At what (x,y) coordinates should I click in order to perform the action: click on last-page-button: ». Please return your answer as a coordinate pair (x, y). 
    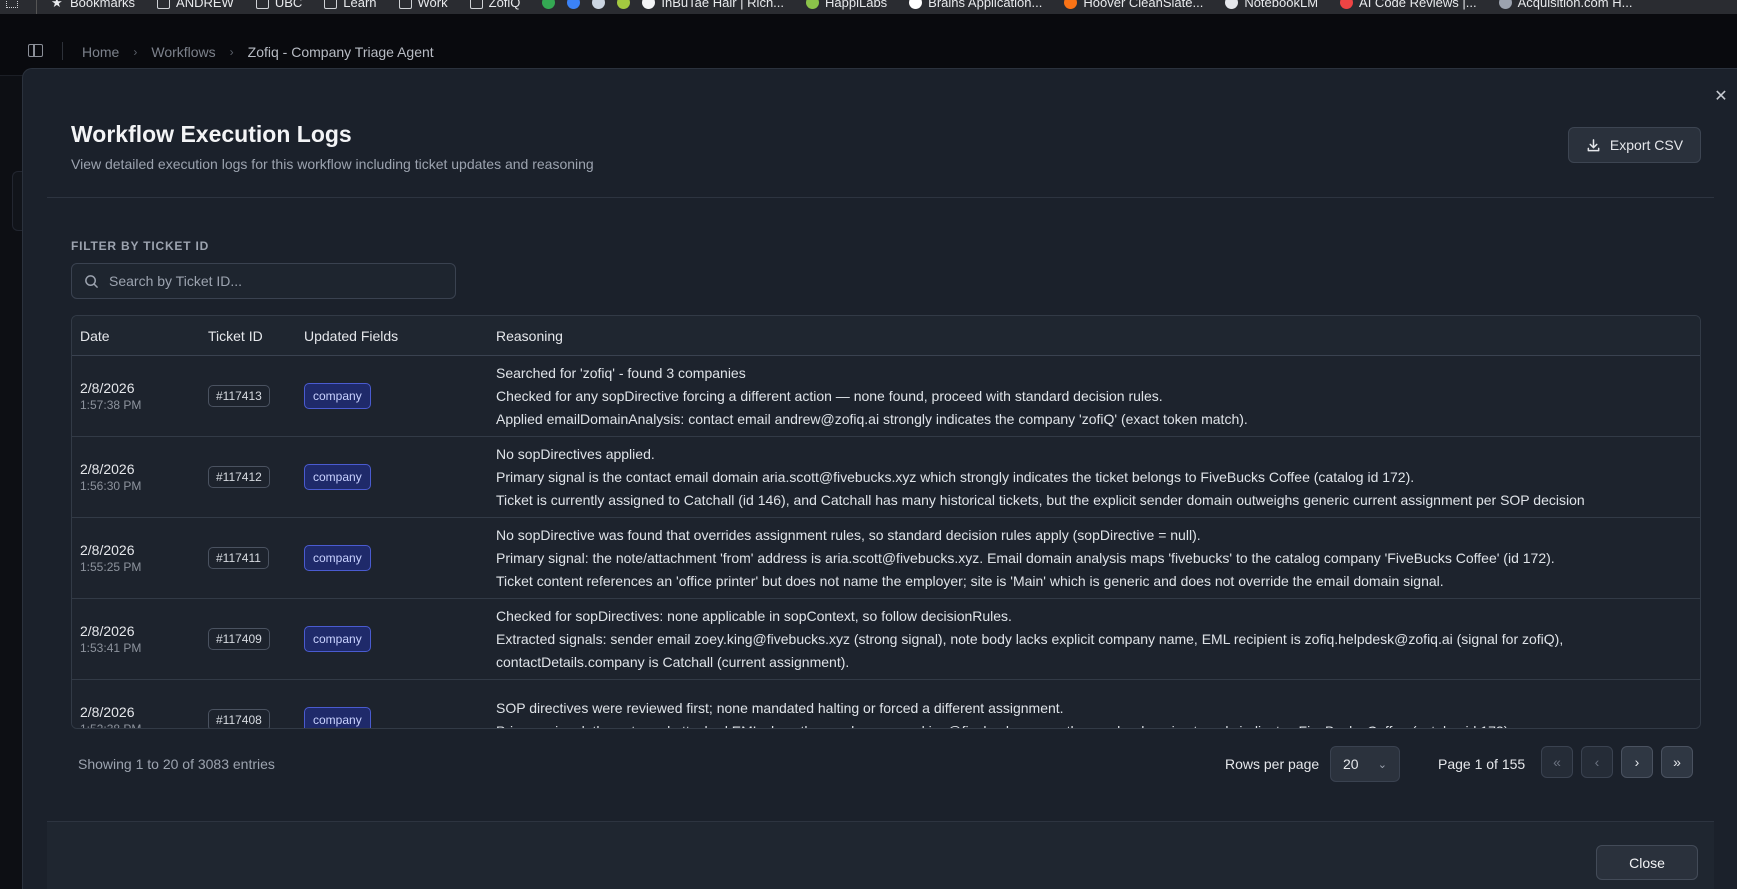
    Looking at the image, I should click on (1677, 762).